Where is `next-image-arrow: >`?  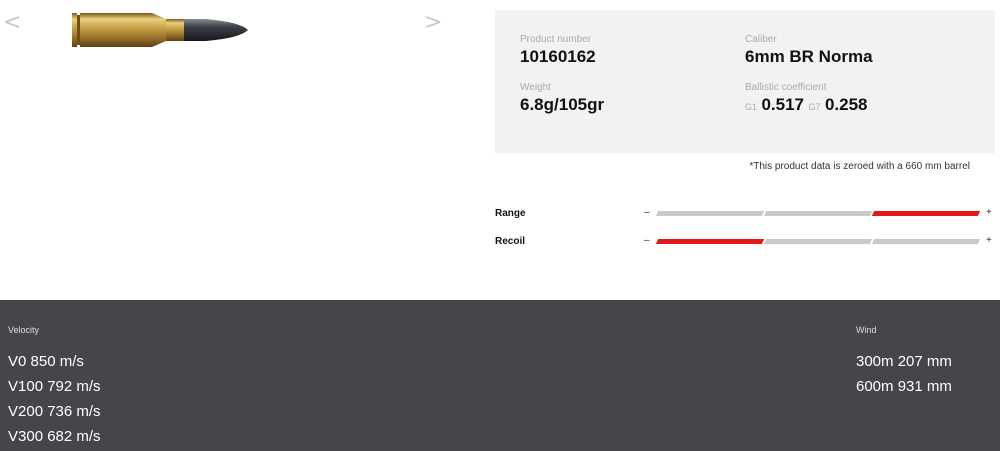 next-image-arrow: > is located at coordinates (433, 23).